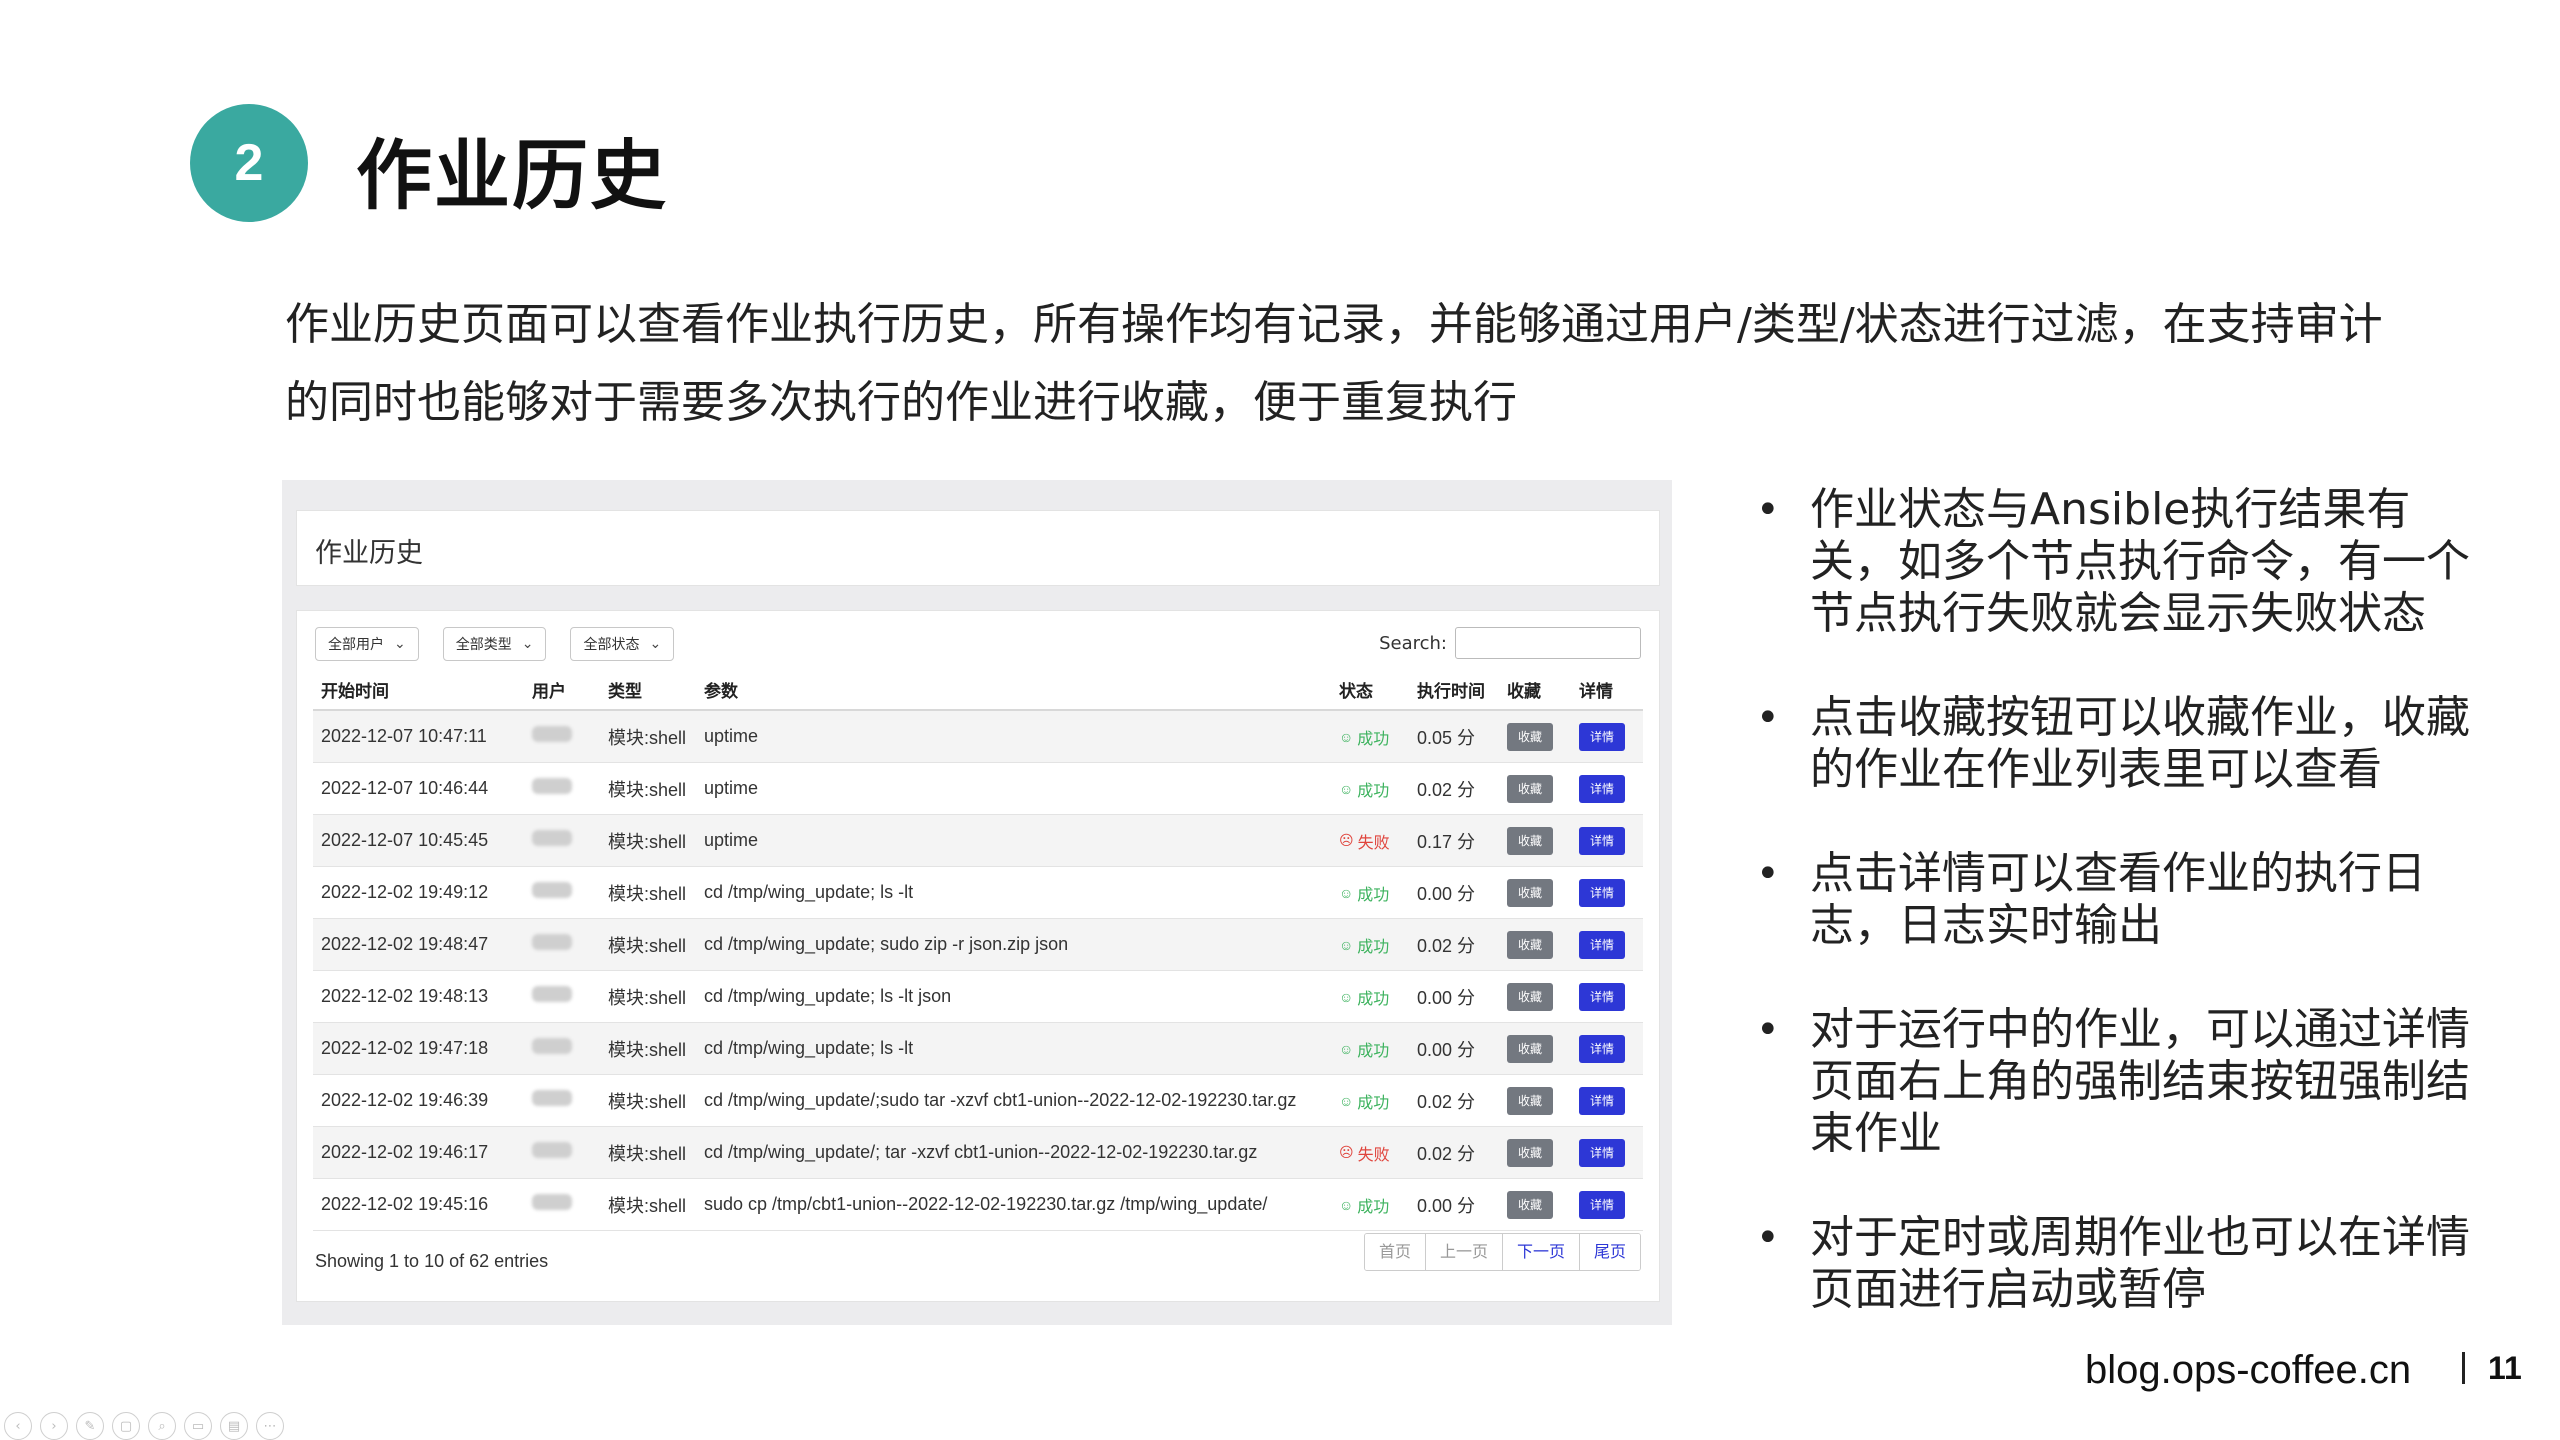 This screenshot has width=2560, height=1440. Describe the element at coordinates (270, 1426) in the screenshot. I see `more-icon: ⋯` at that location.